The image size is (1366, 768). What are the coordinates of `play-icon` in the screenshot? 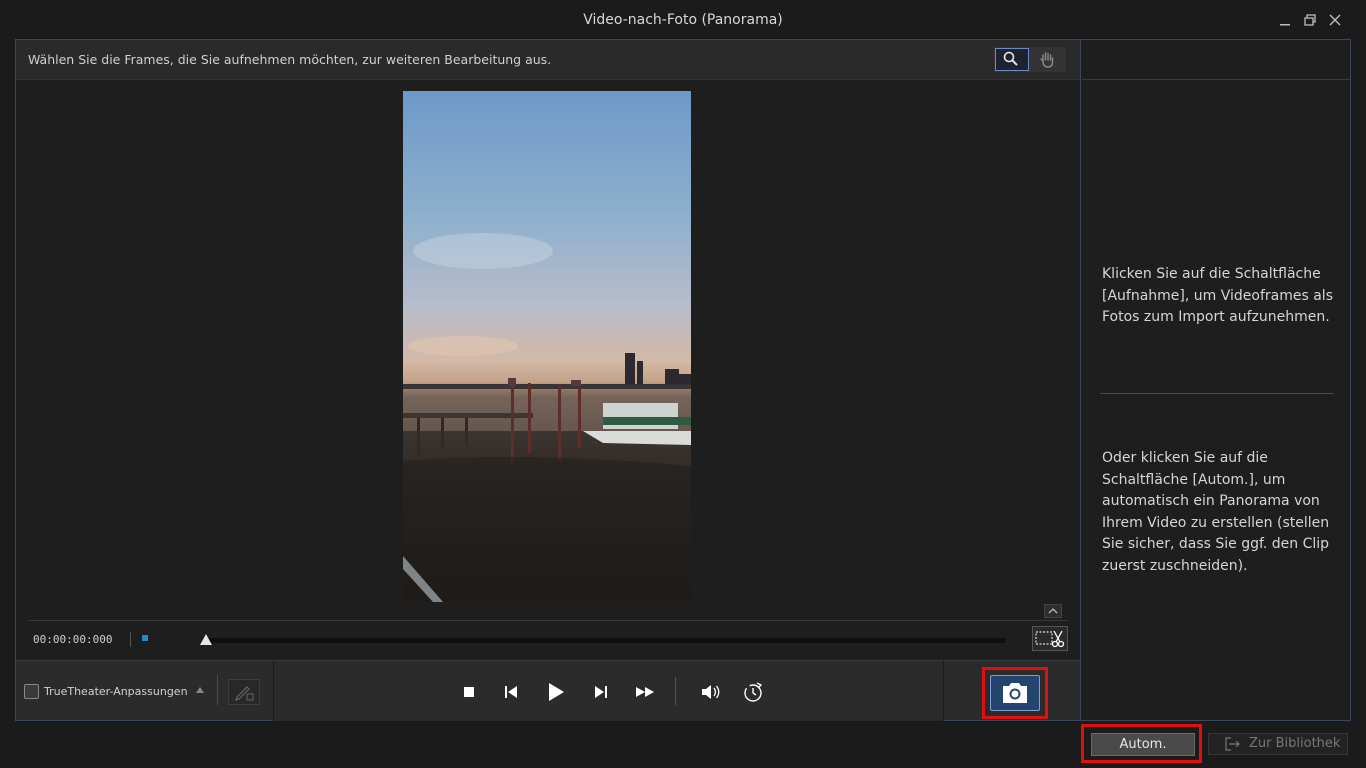 It's located at (556, 692).